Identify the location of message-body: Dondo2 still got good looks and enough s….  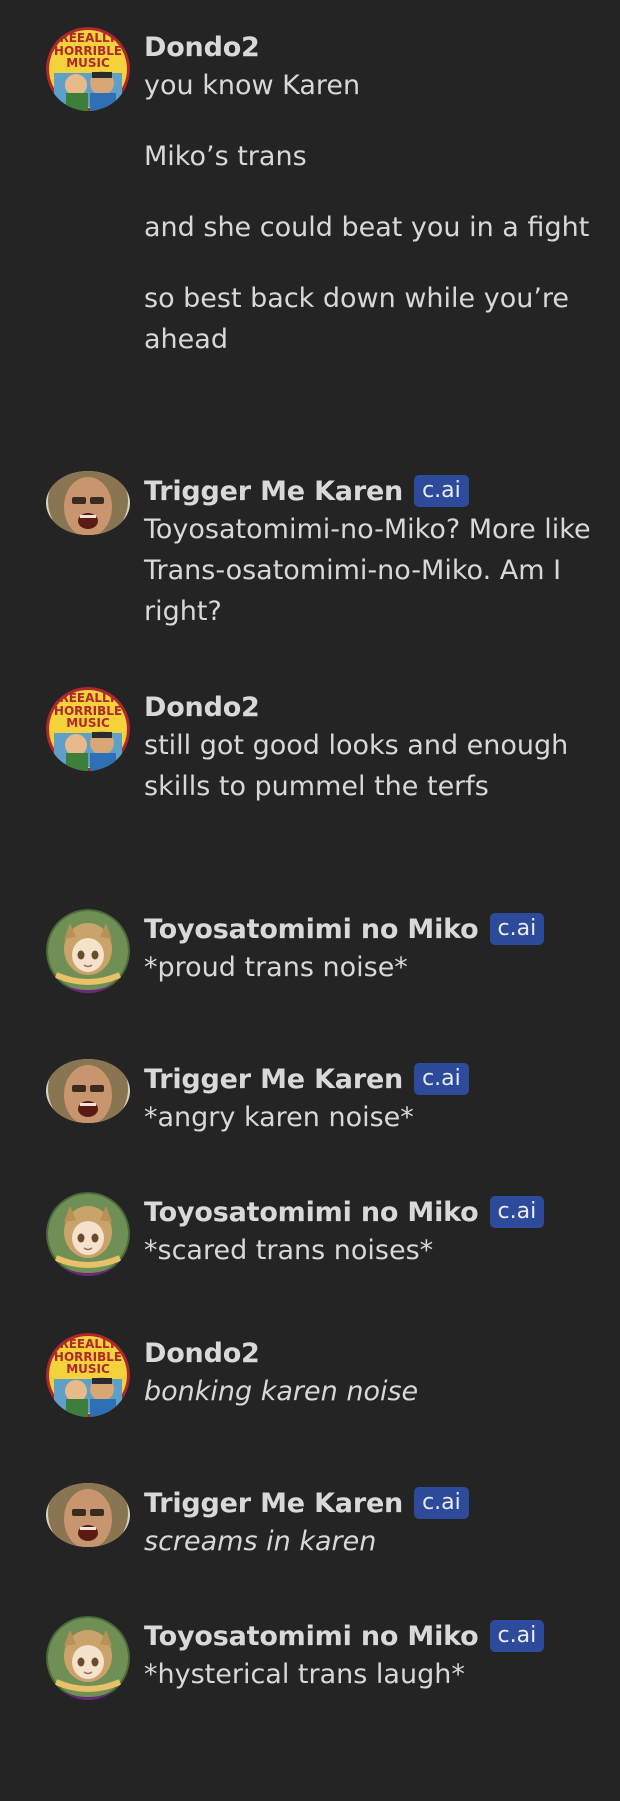
(369, 748).